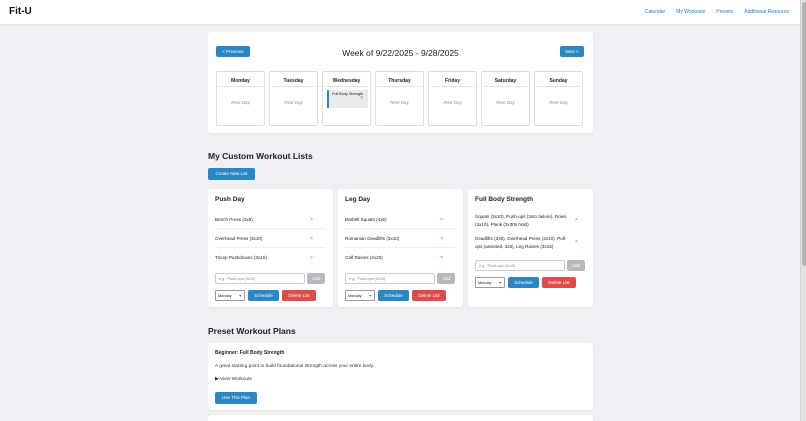  I want to click on page-scrollbar, so click(803, 210).